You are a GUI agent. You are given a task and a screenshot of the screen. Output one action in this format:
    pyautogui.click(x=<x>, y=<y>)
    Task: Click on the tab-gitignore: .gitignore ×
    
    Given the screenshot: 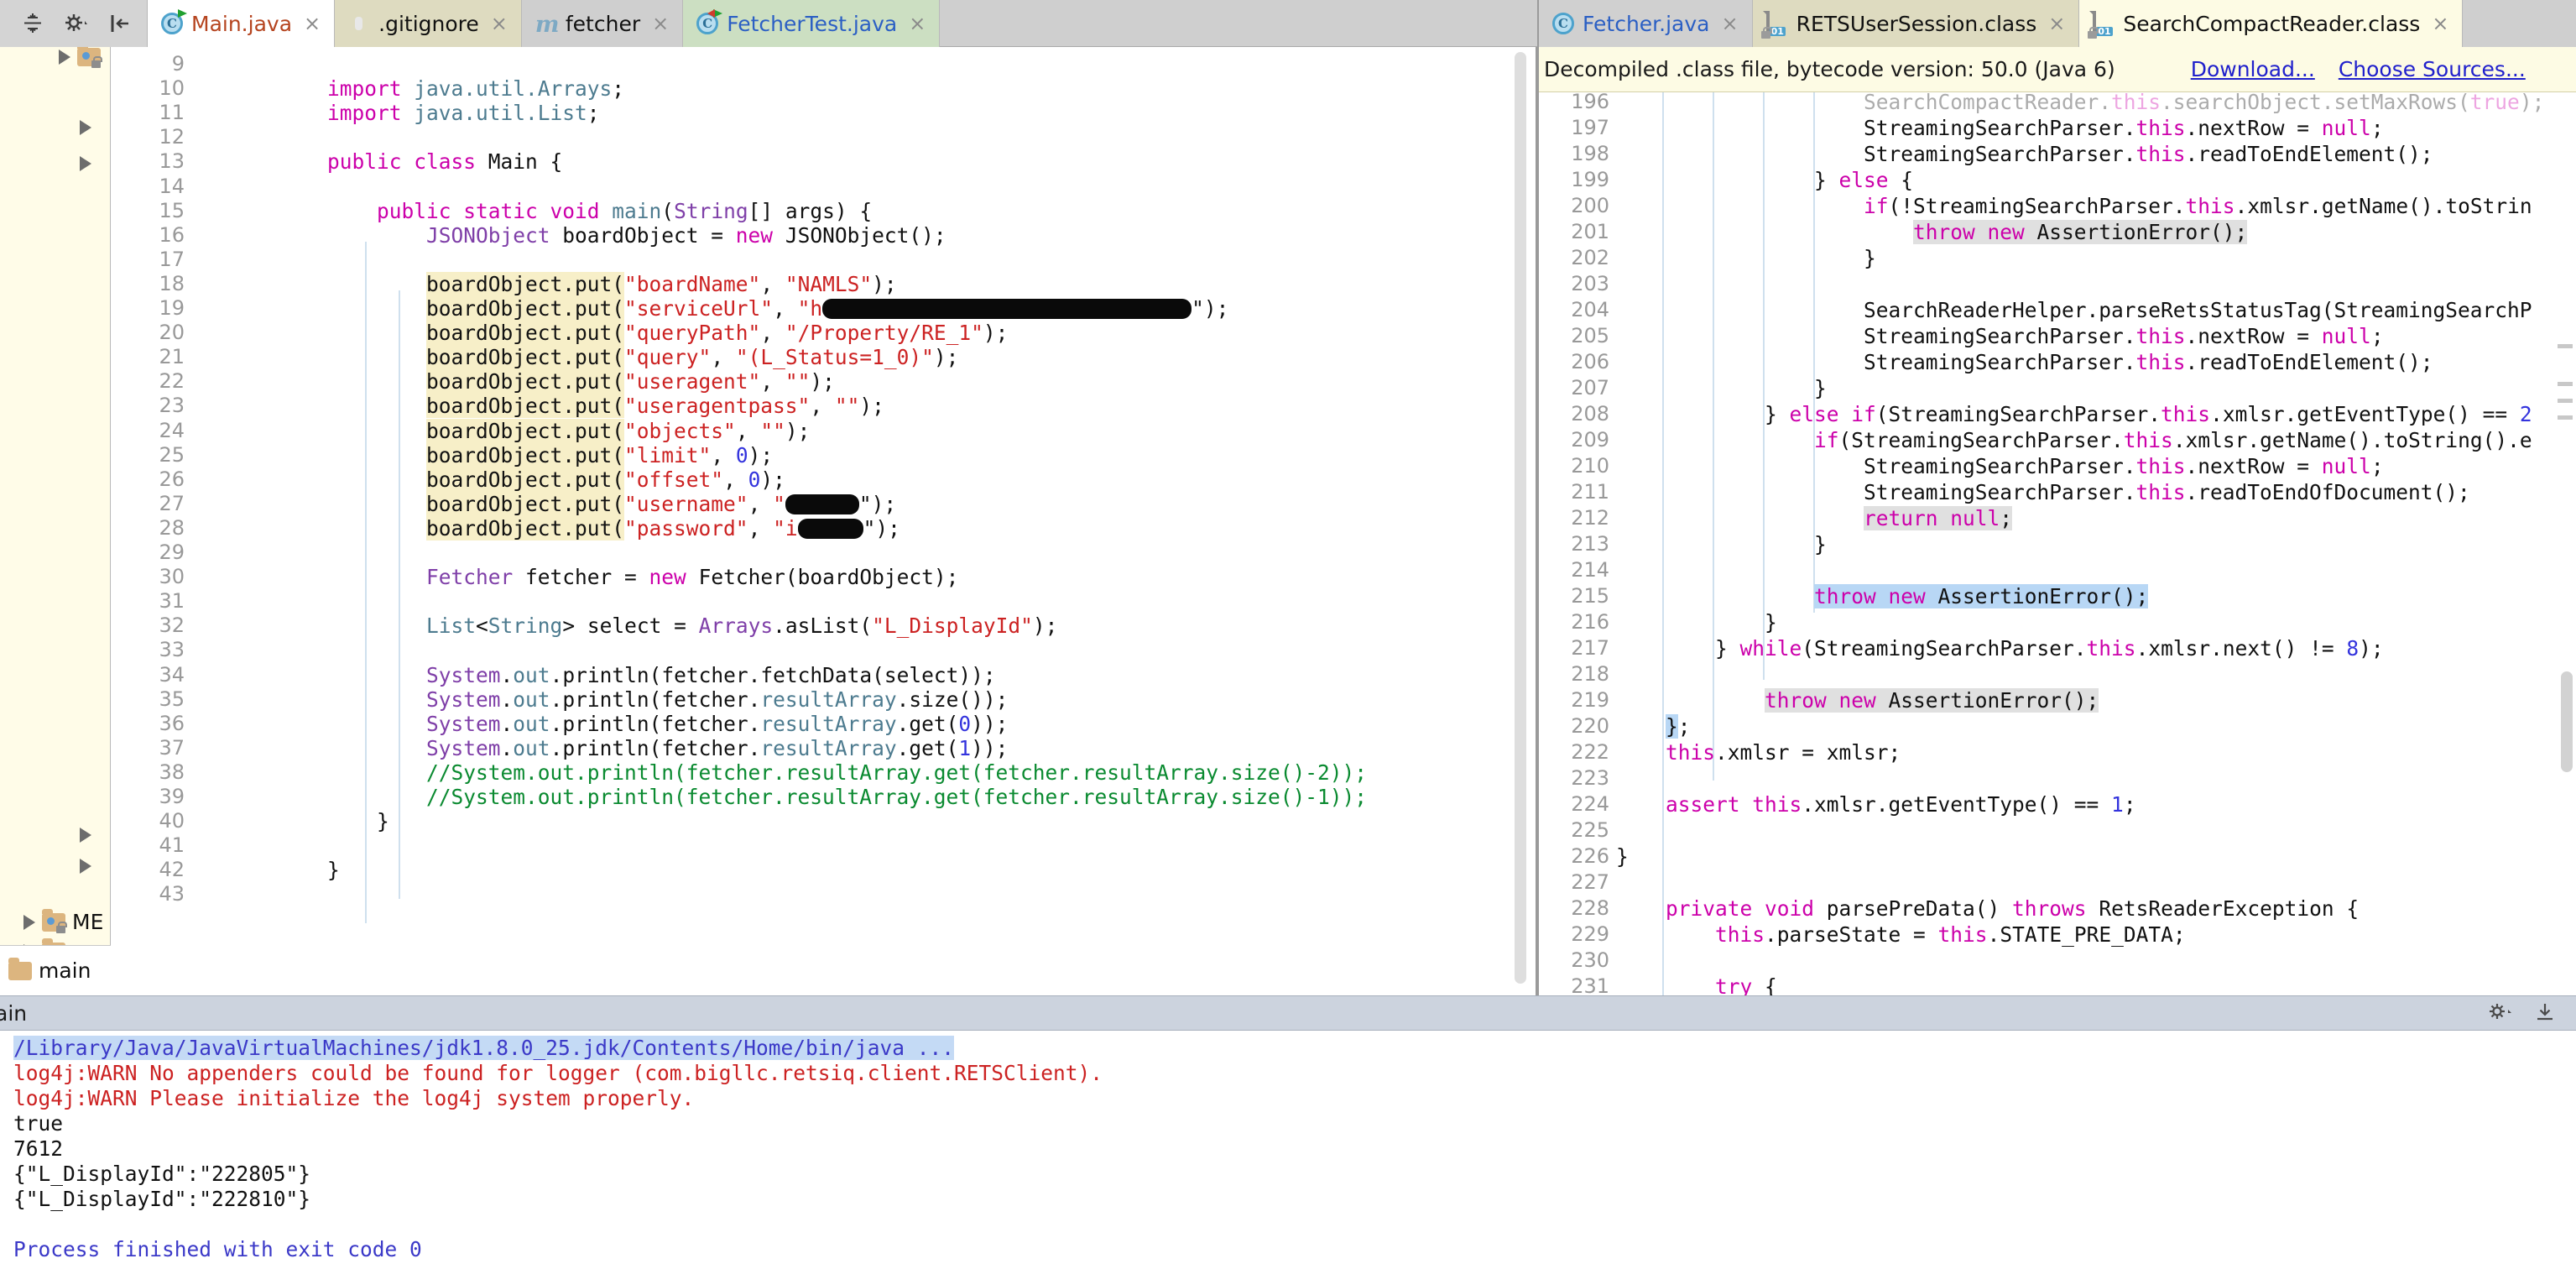 What is the action you would take?
    pyautogui.click(x=428, y=23)
    